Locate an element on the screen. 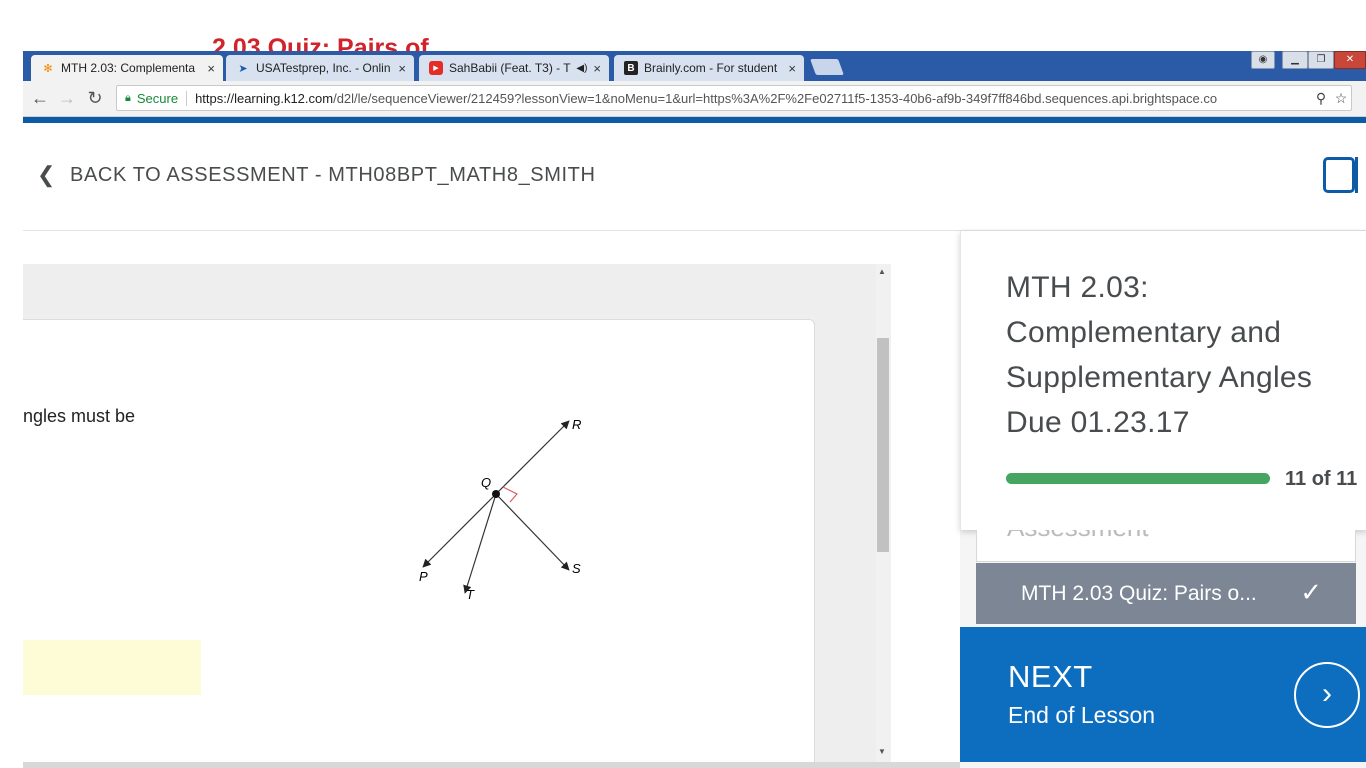 The image size is (1366, 768). url-host: https://learning.k12.com is located at coordinates (264, 98).